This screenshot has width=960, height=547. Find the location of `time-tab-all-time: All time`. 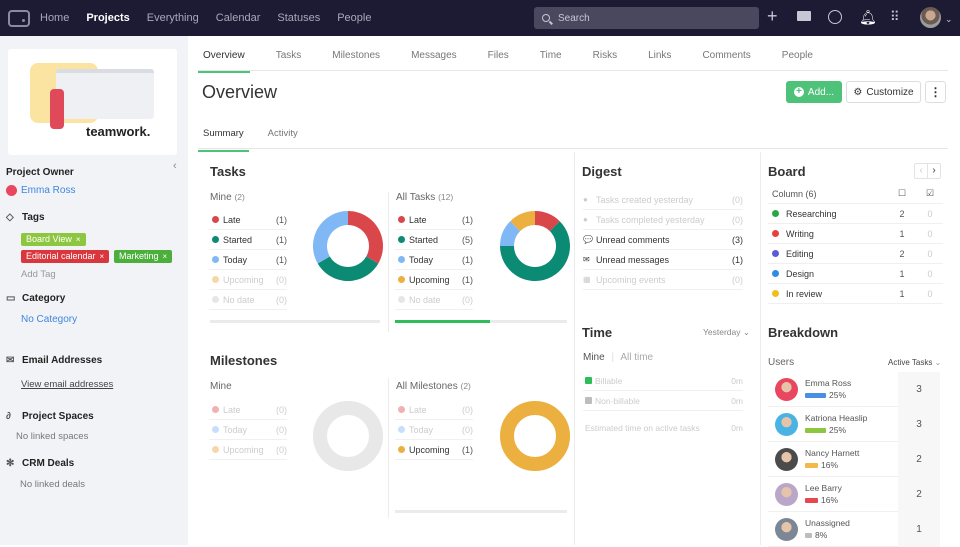

time-tab-all-time: All time is located at coordinates (636, 357).